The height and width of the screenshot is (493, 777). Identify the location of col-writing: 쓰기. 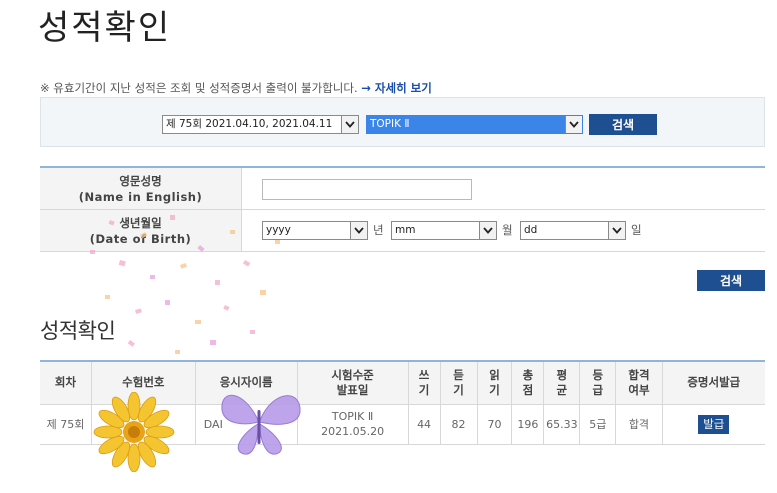
(424, 383).